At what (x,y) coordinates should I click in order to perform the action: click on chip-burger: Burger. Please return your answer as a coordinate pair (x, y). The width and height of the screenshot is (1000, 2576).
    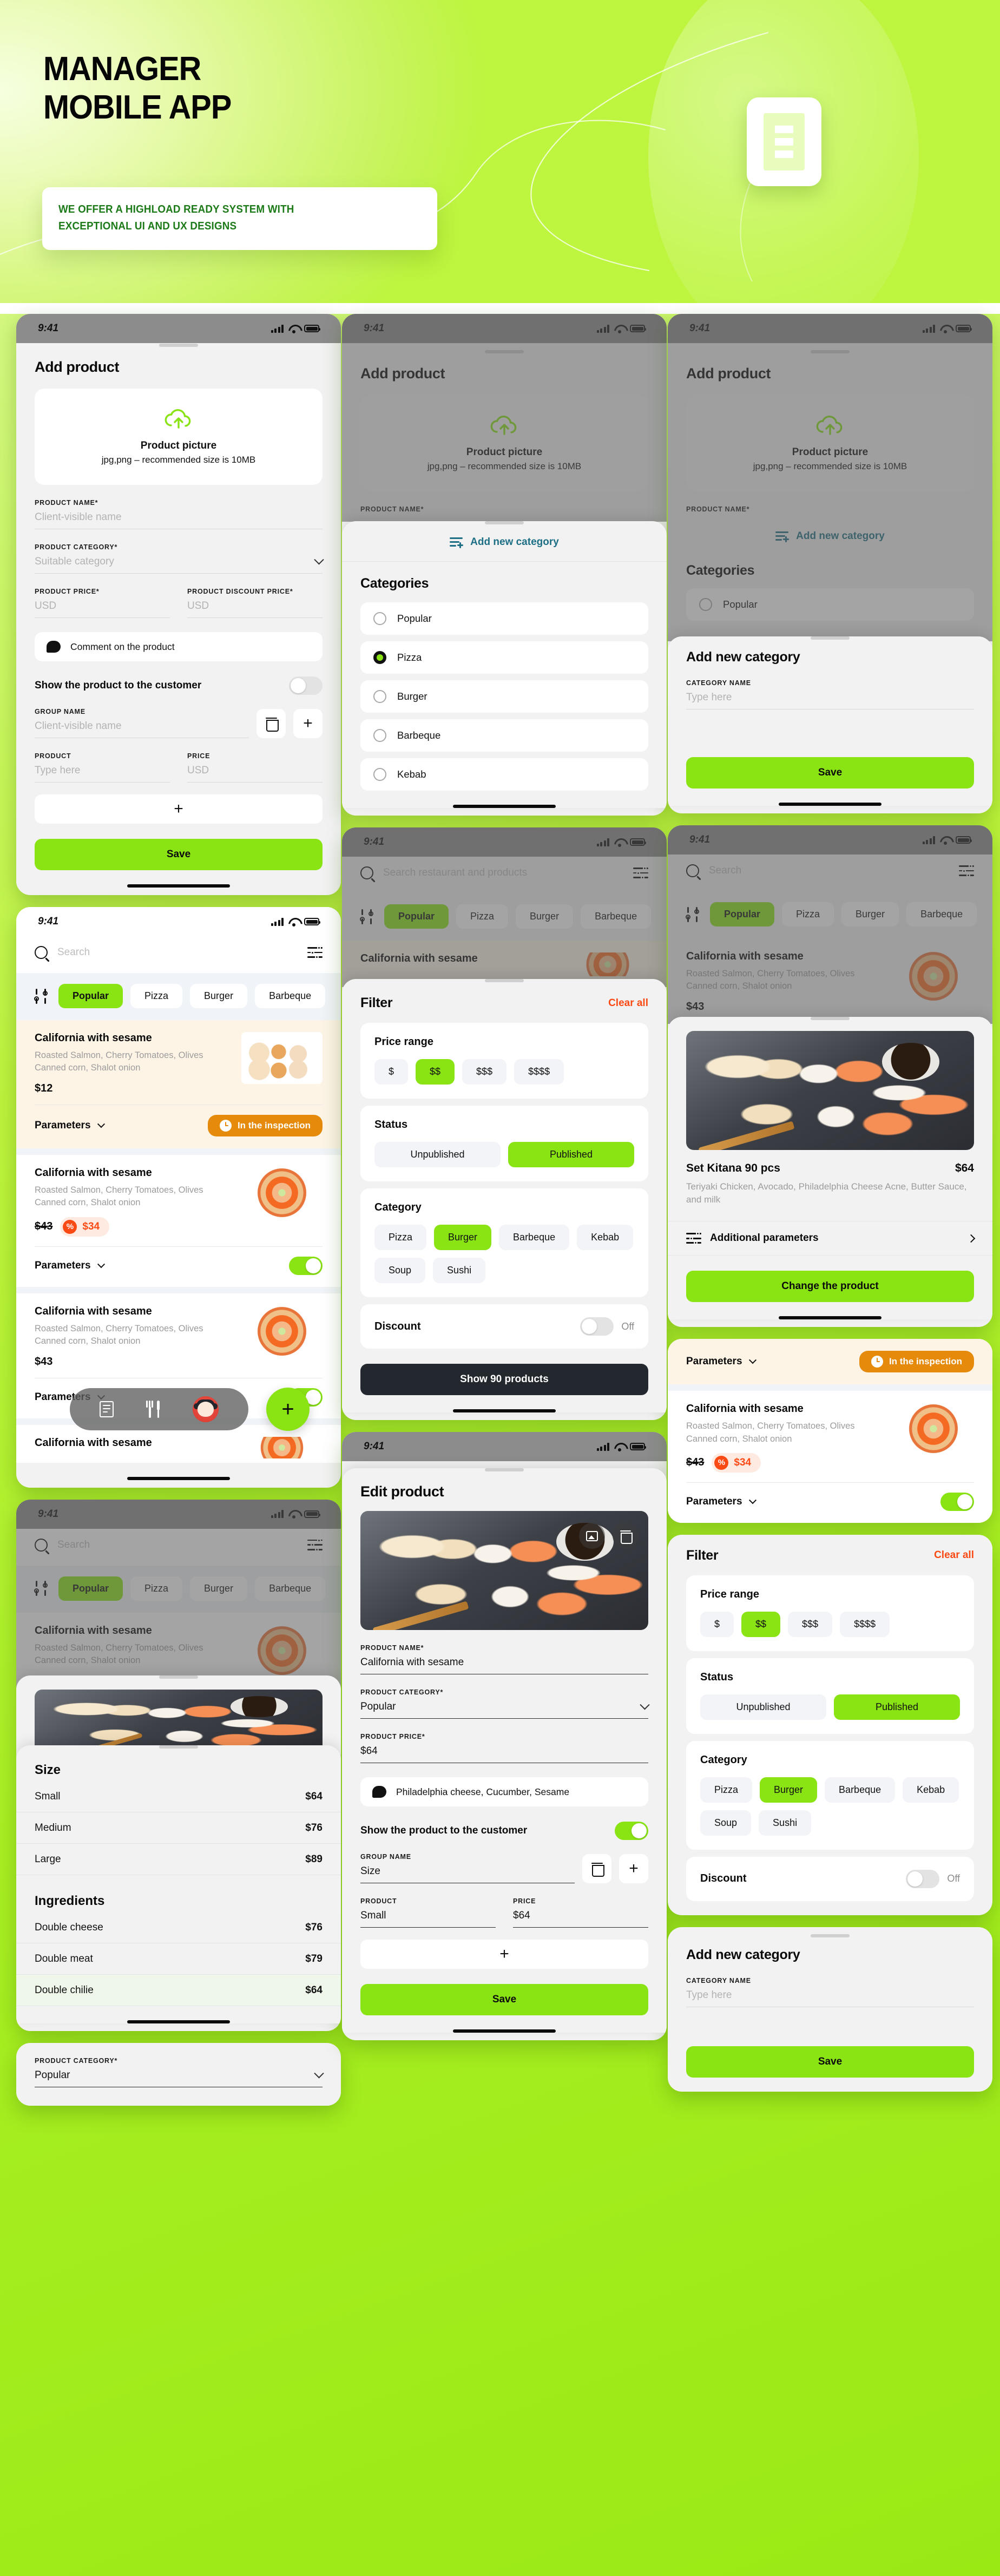
    Looking at the image, I should click on (219, 1588).